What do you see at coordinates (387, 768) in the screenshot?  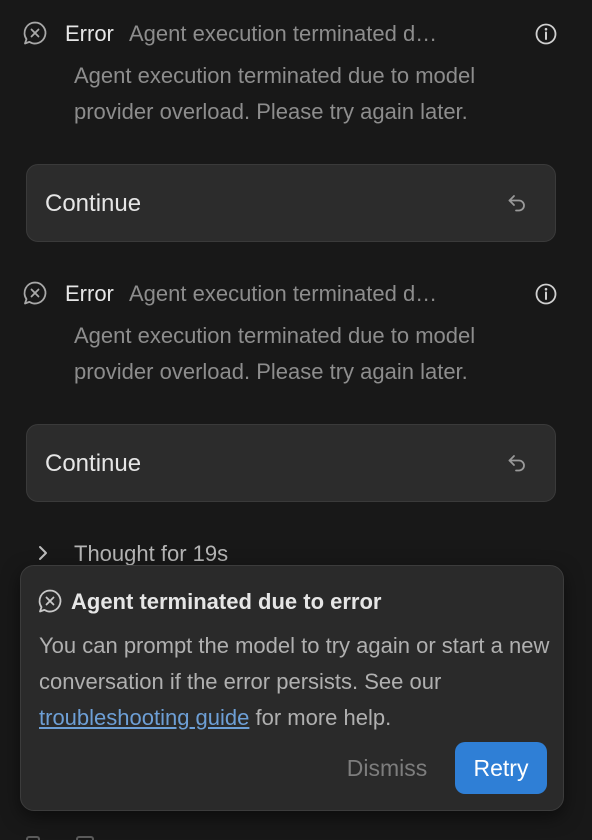 I see `dismiss-button: Dismiss` at bounding box center [387, 768].